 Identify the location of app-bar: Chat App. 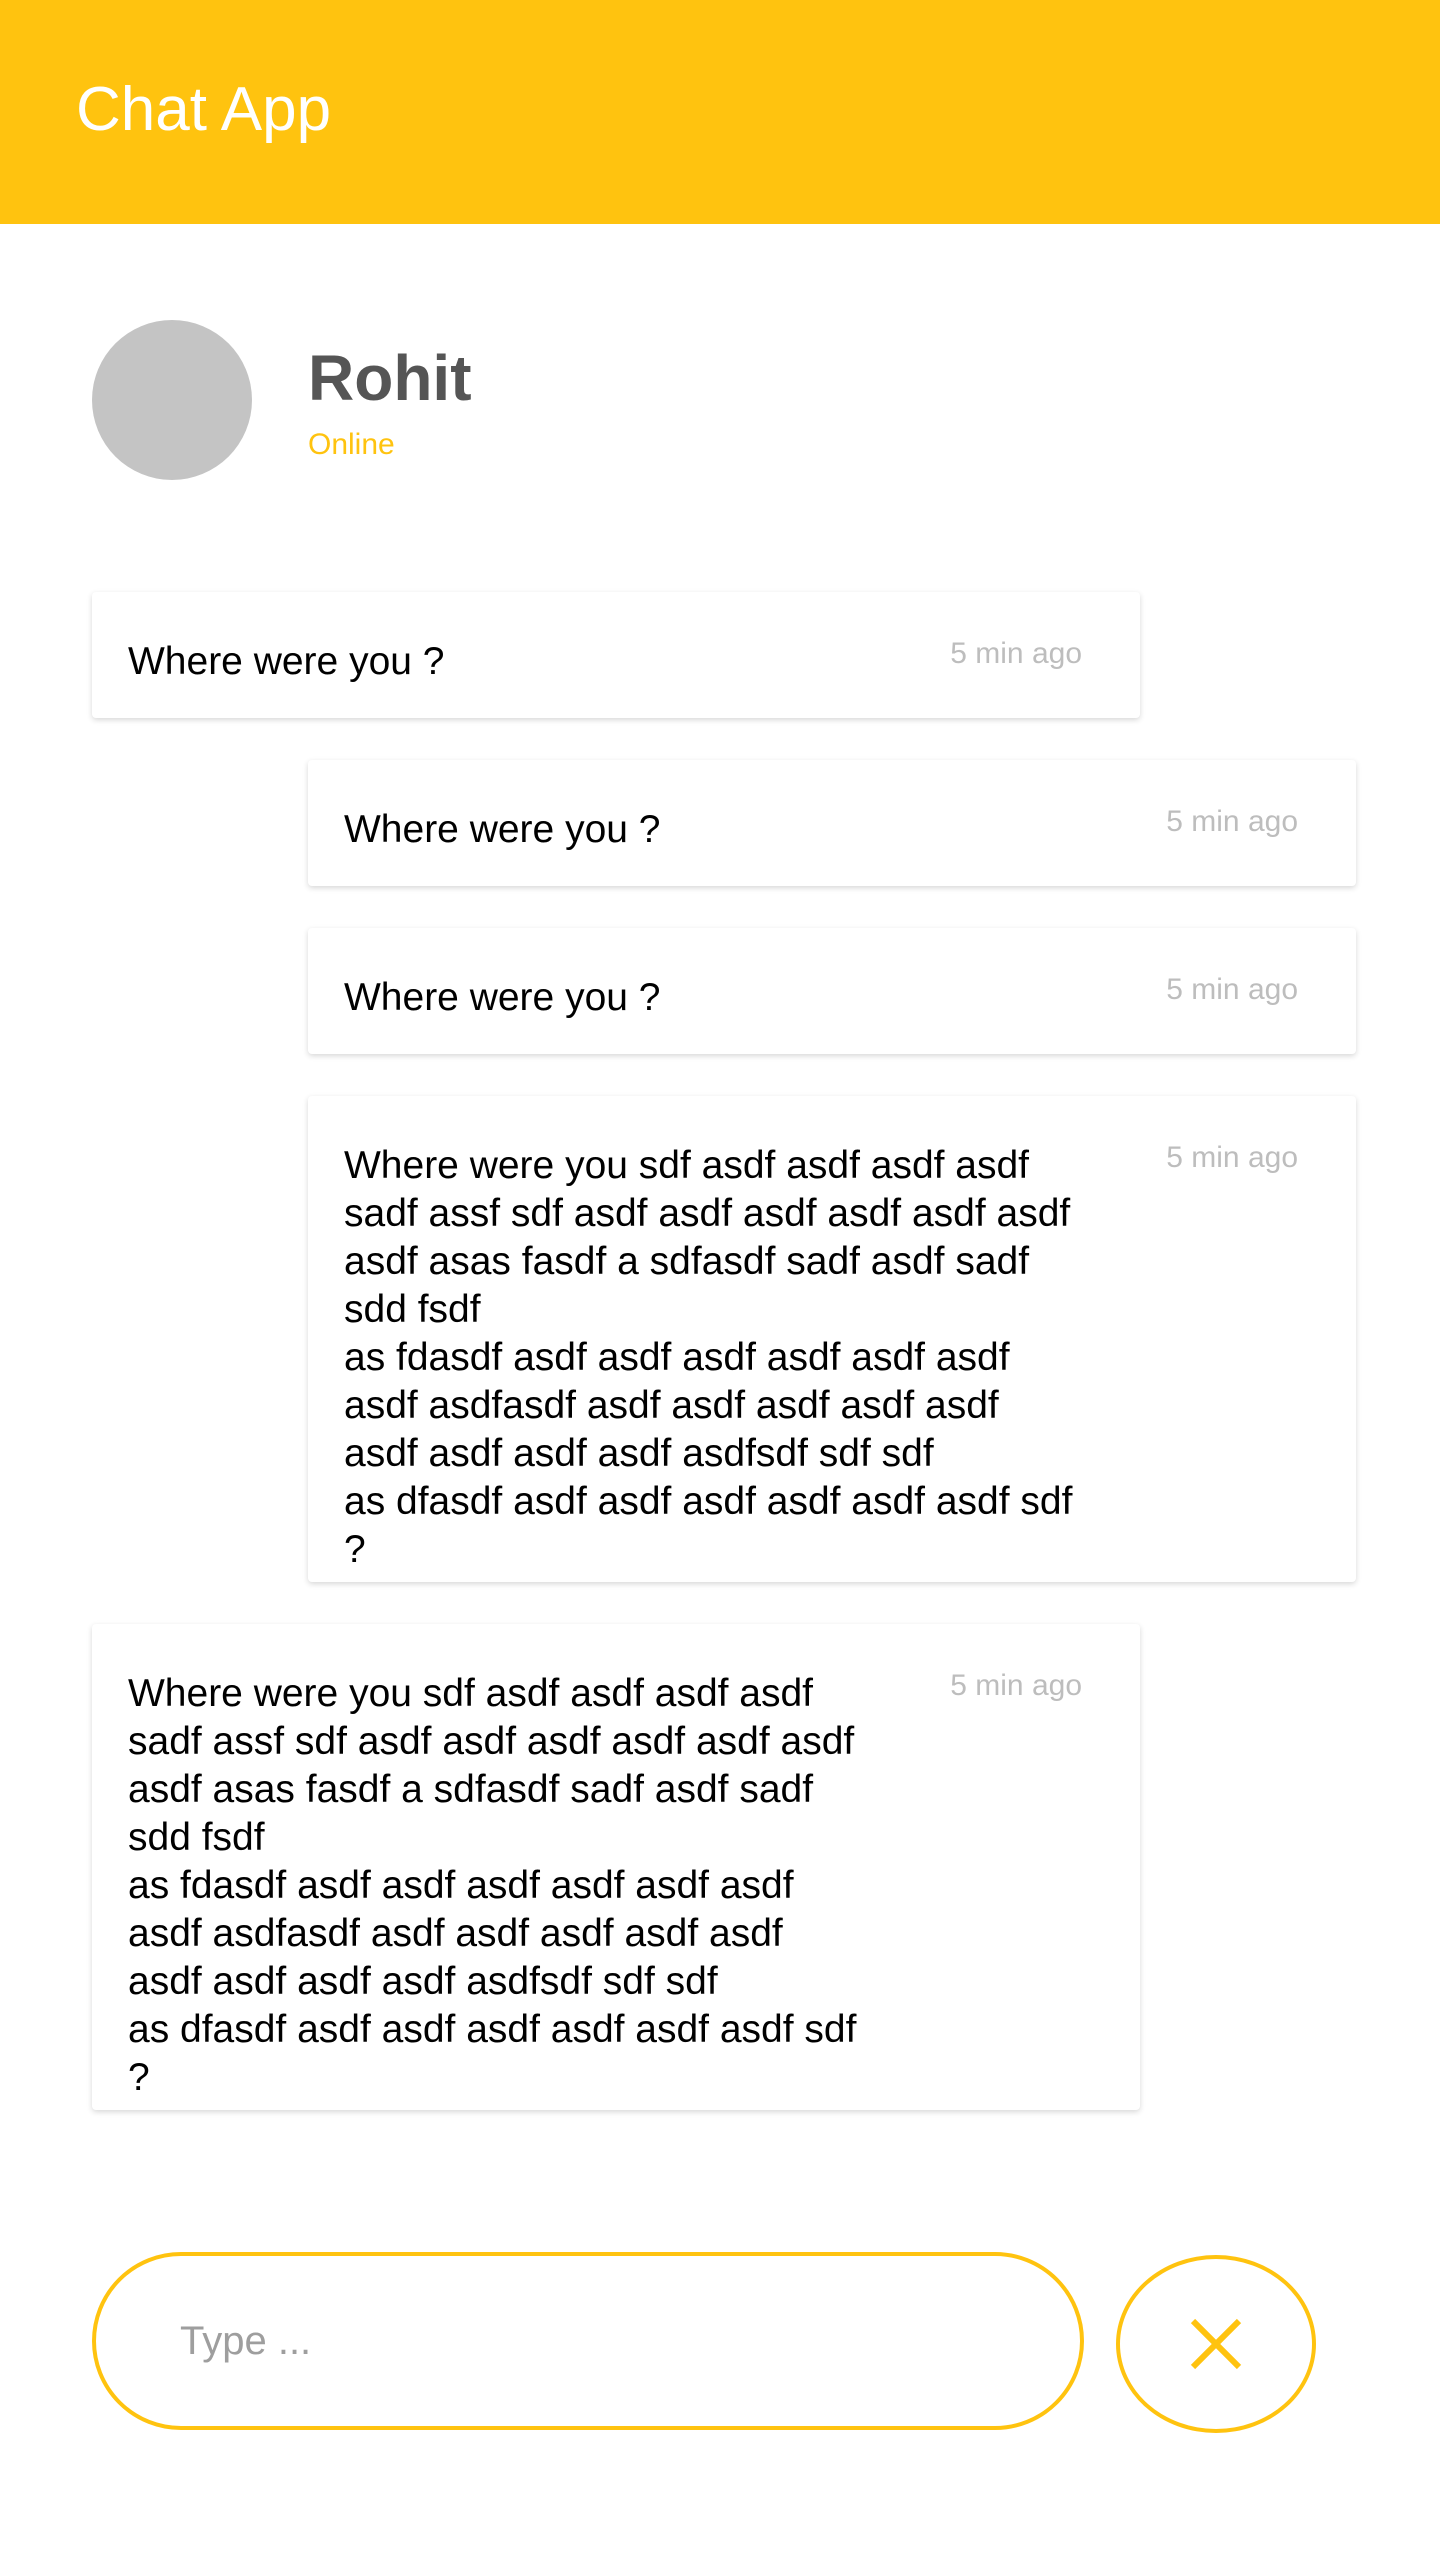
(720, 112).